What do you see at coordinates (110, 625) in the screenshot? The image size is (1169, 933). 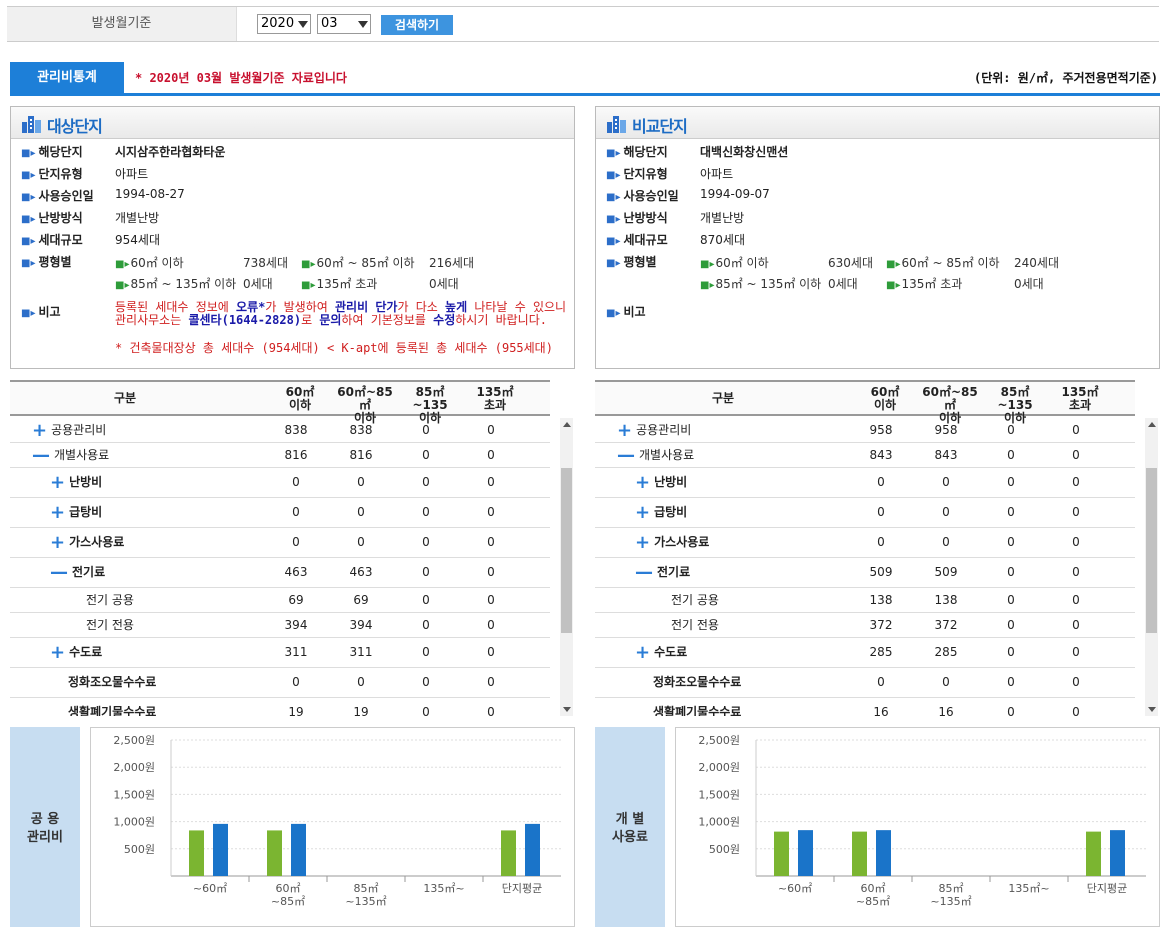 I see `row-label: 전기 전용` at bounding box center [110, 625].